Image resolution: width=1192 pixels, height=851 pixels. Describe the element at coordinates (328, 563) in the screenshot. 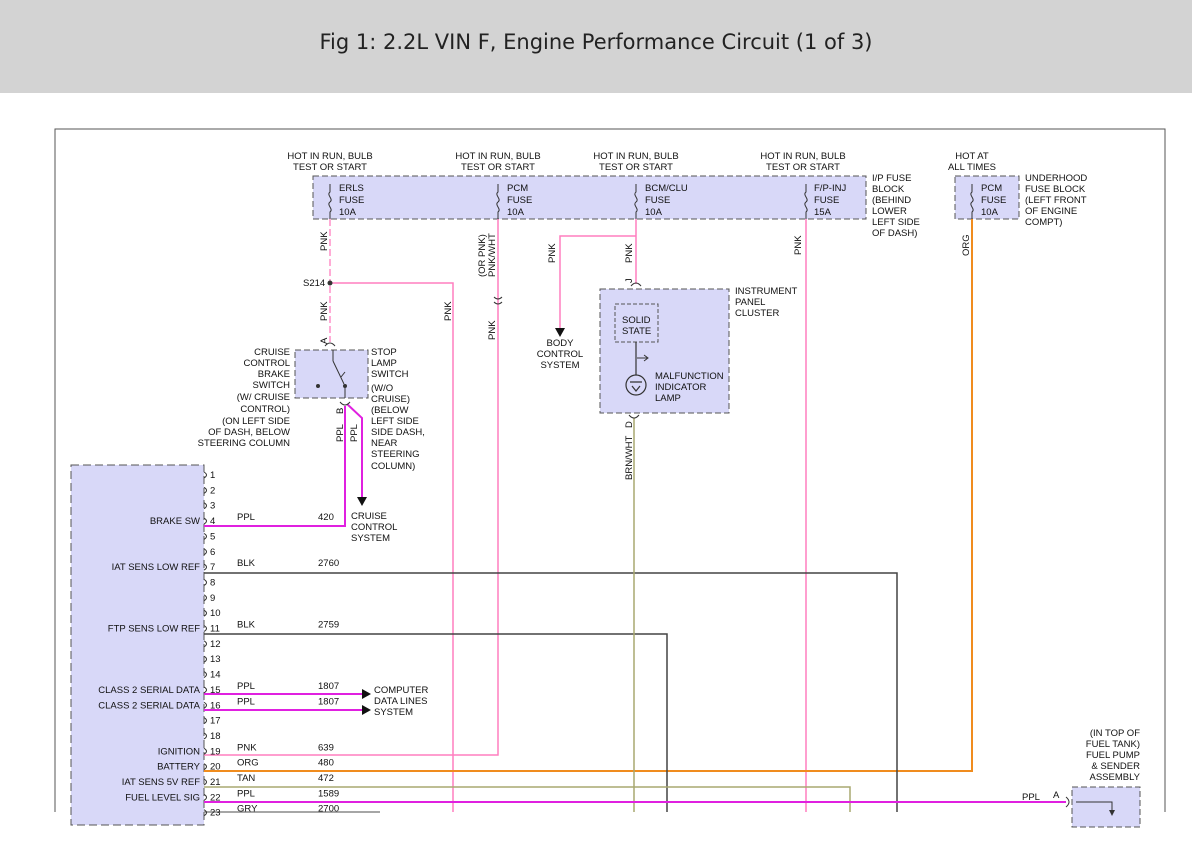

I see `pcm-pin-circuit: 2760` at that location.